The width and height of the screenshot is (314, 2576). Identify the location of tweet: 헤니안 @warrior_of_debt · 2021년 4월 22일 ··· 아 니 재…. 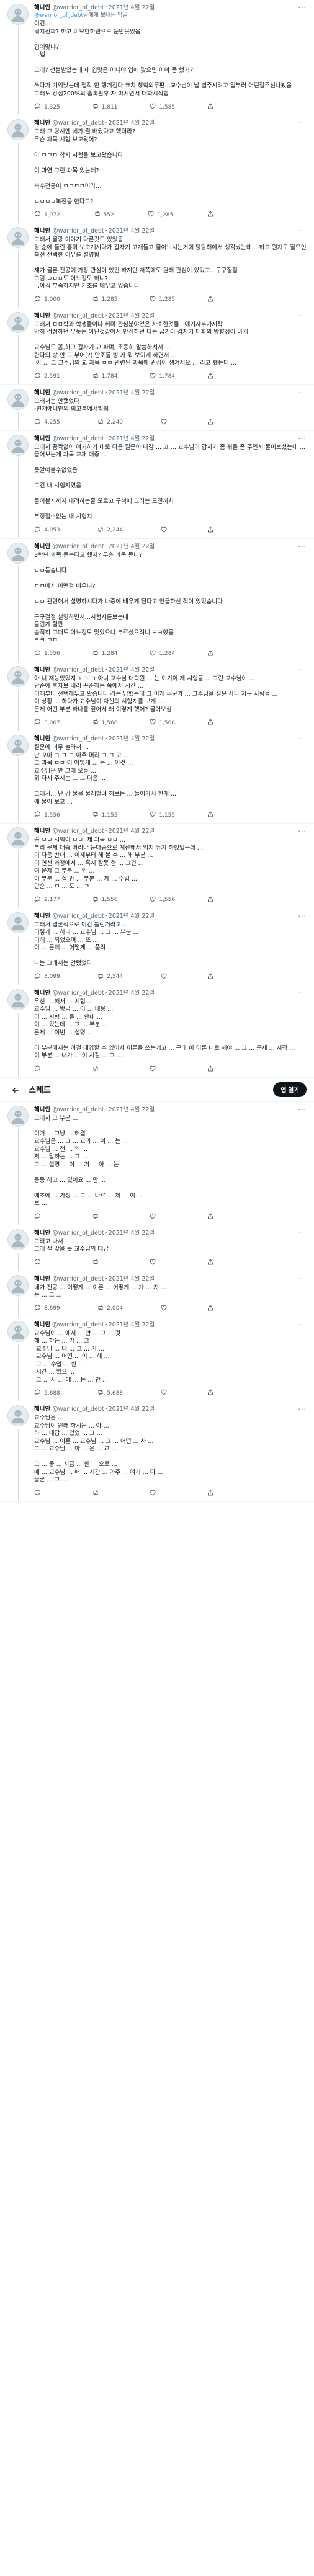
(157, 696).